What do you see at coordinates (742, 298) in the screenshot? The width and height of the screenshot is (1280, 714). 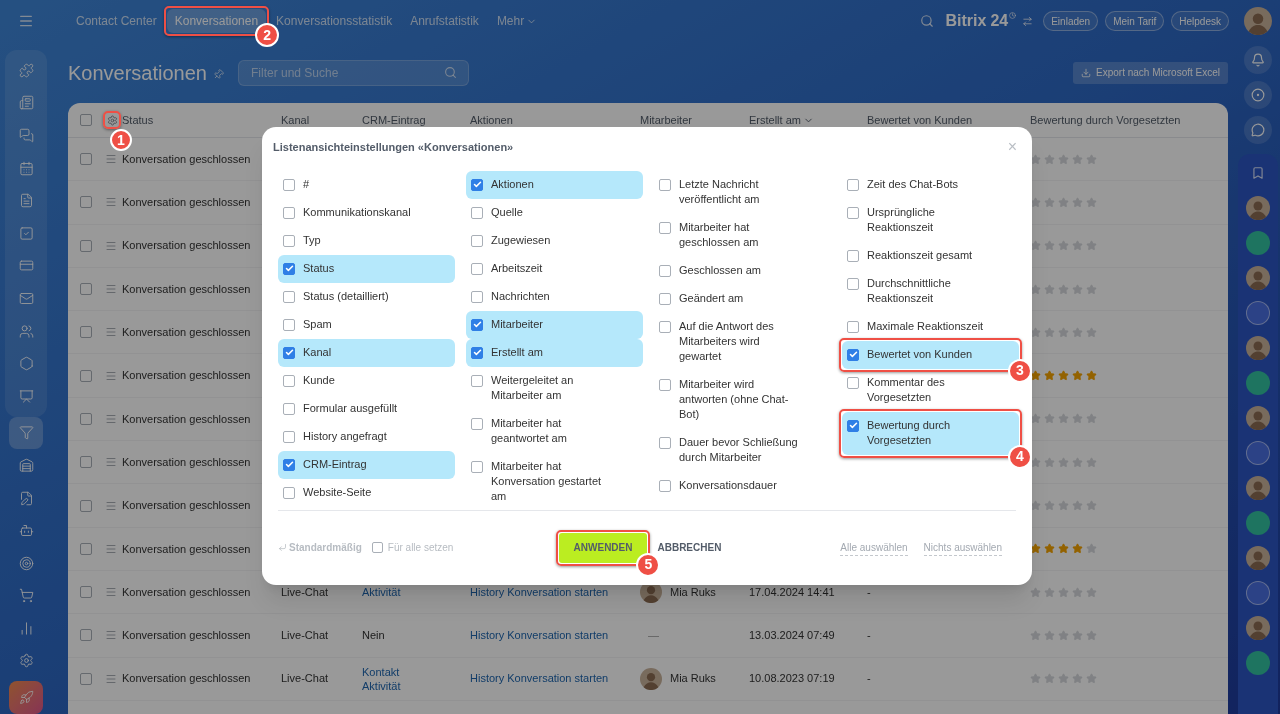 I see `column-option: Geändert am` at bounding box center [742, 298].